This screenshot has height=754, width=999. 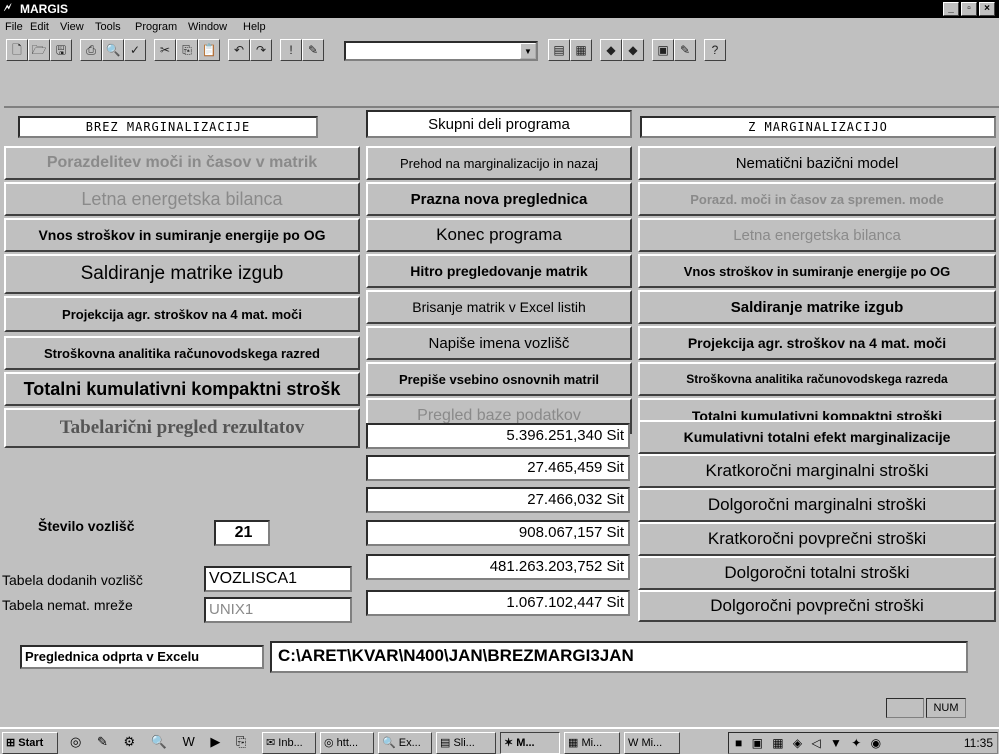 I want to click on button-loss-matrix-balancing: Saldiranje matrike izgub, so click(x=182, y=274).